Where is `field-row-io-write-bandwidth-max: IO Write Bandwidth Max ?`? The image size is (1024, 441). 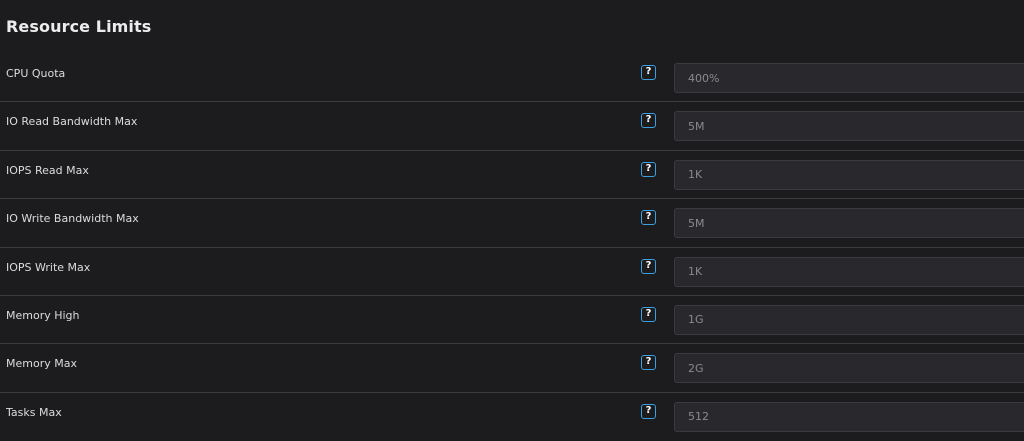
field-row-io-write-bandwidth-max: IO Write Bandwidth Max ? is located at coordinates (512, 223).